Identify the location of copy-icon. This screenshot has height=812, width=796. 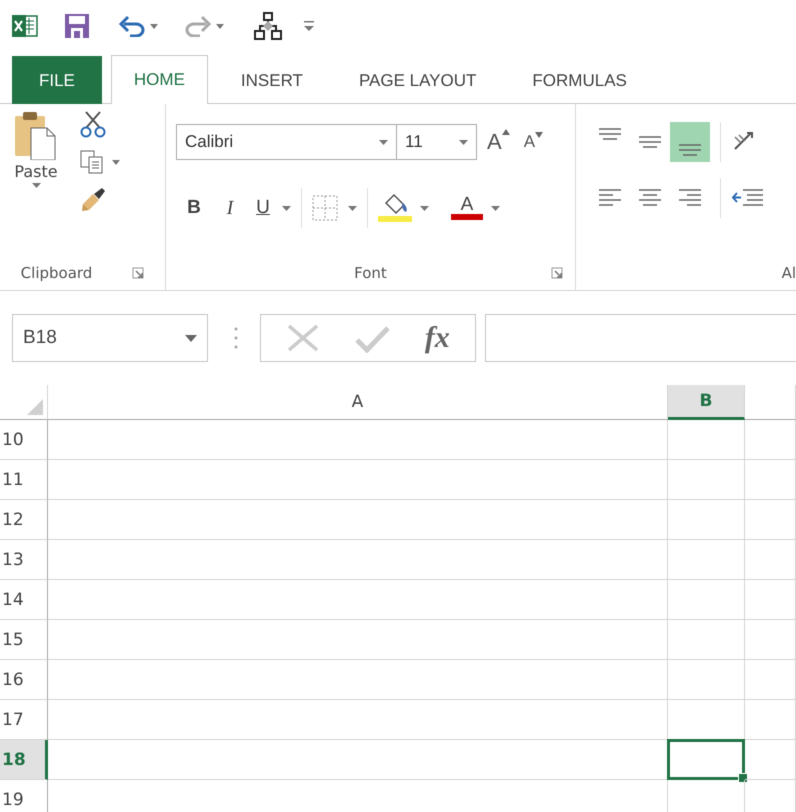
(92, 162).